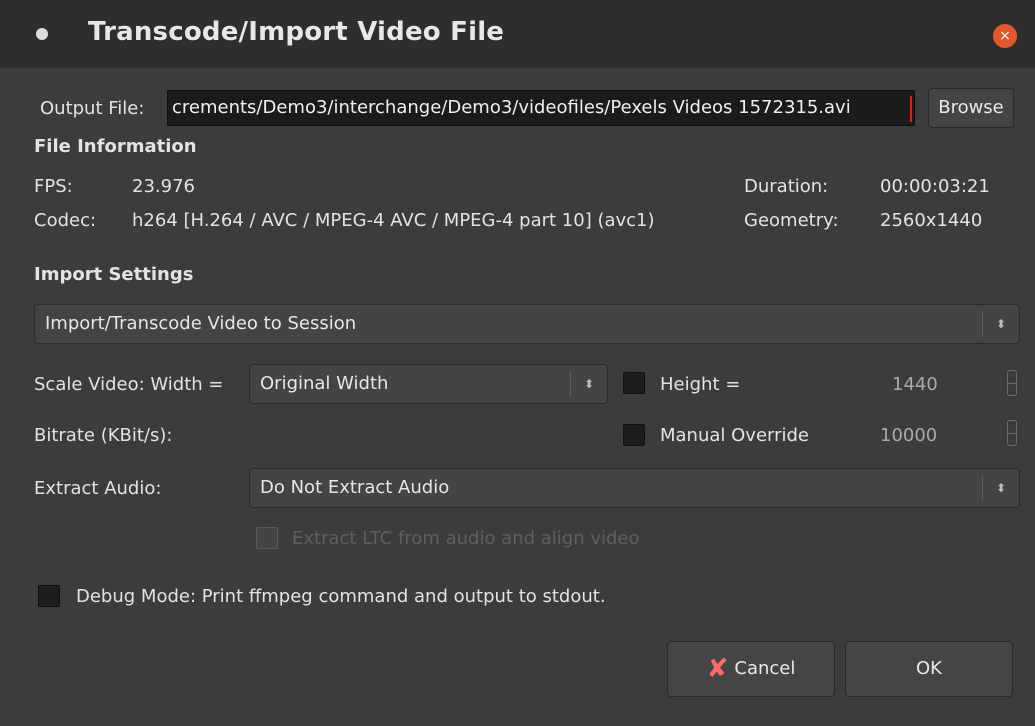 The image size is (1035, 726). What do you see at coordinates (49, 596) in the screenshot?
I see `debug-mode-checkbox` at bounding box center [49, 596].